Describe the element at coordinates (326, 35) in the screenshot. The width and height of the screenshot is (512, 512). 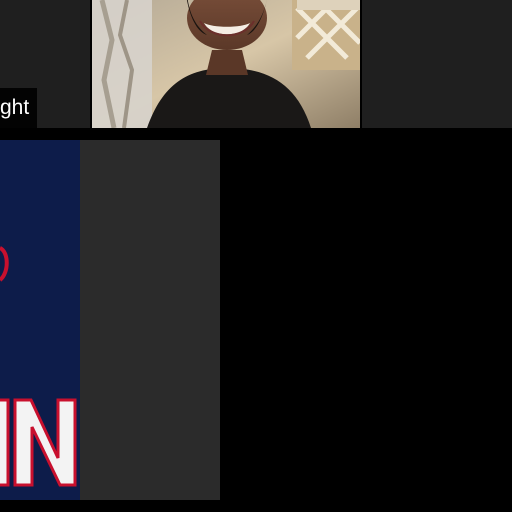
I see `lattice-decor` at that location.